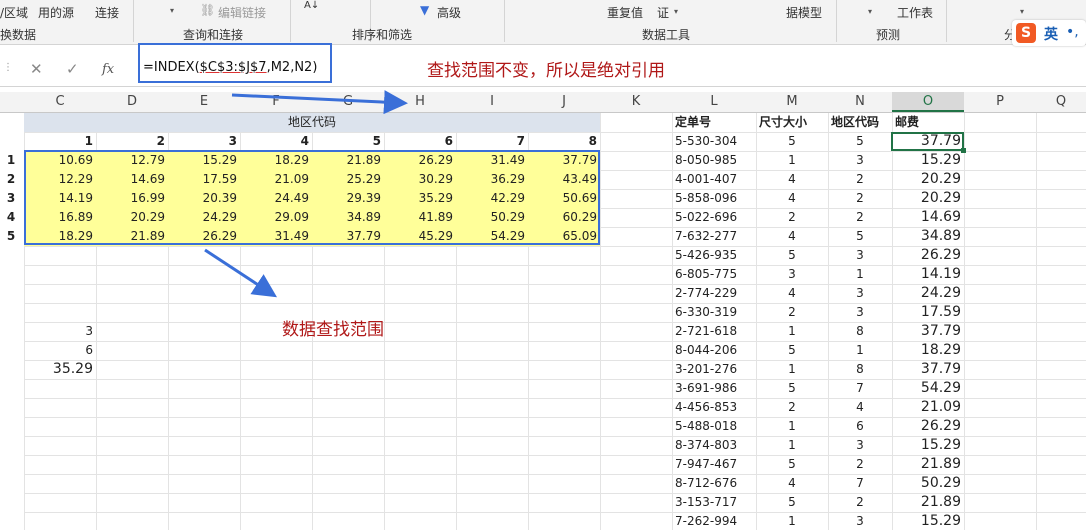  Describe the element at coordinates (241, 273) in the screenshot. I see `arrow-to-range` at that location.